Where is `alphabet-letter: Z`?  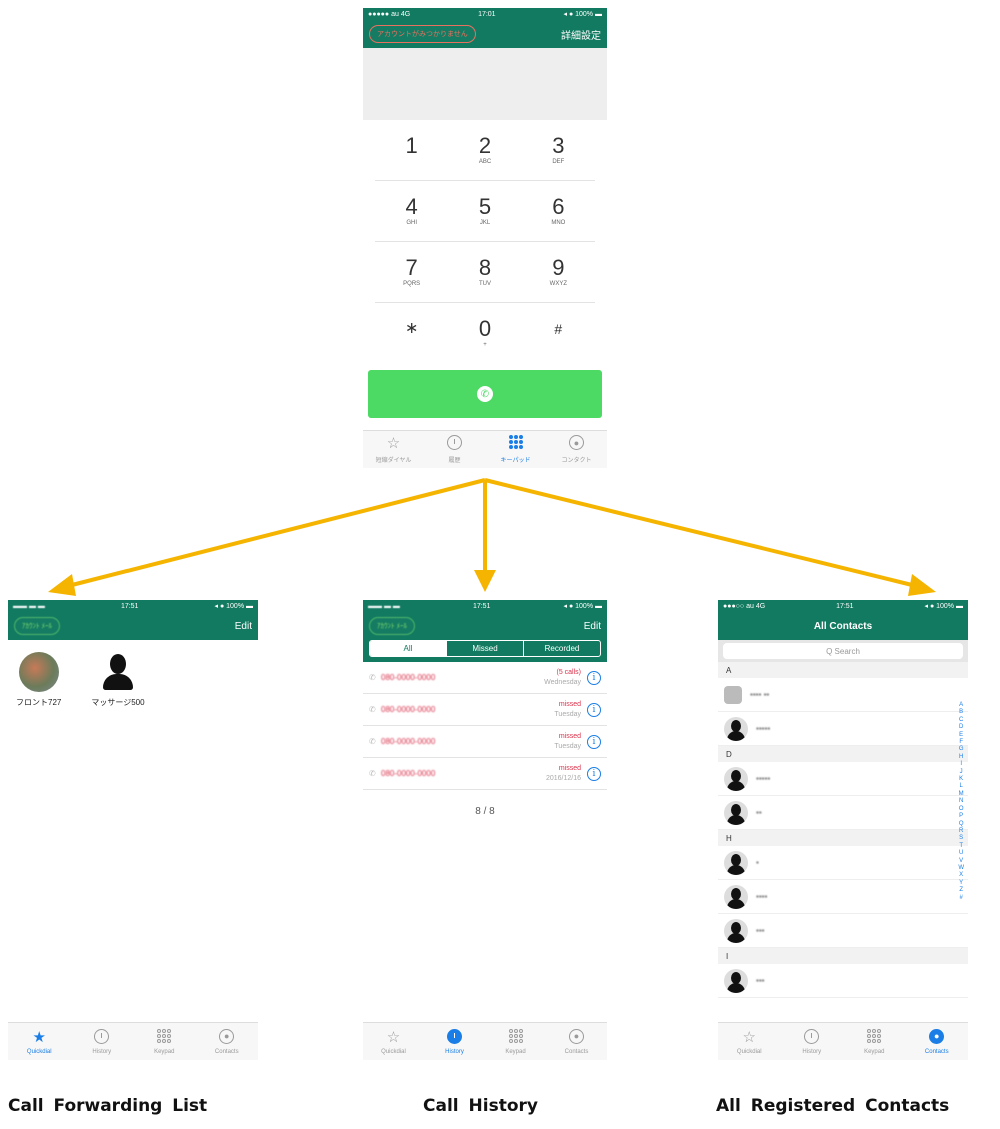
alphabet-letter: Z is located at coordinates (961, 890).